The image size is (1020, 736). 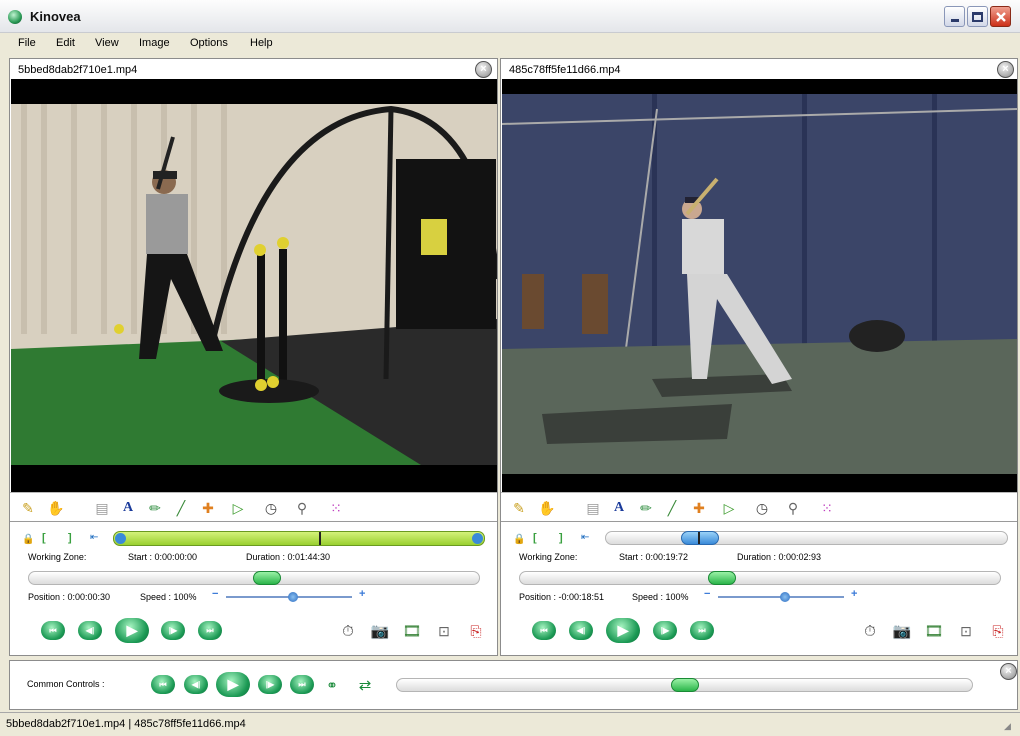 I want to click on sync-button: ⚭, so click(x=332, y=685).